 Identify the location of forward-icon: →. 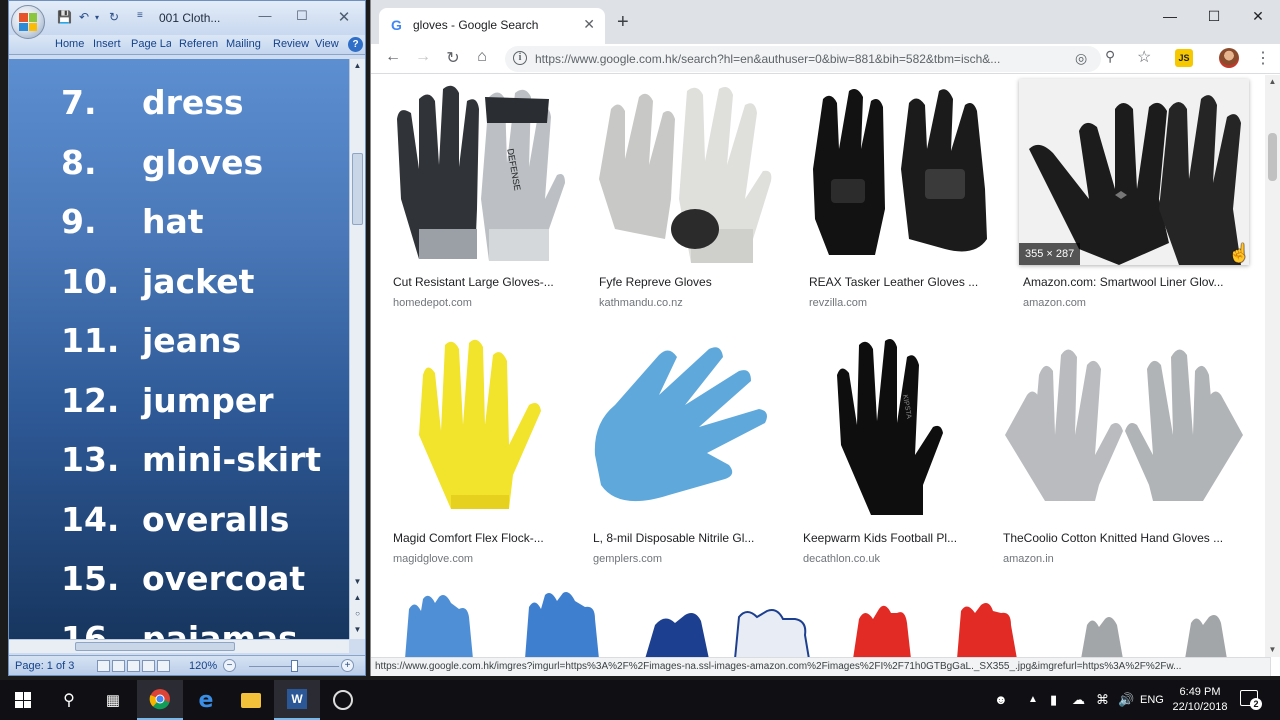
(423, 57).